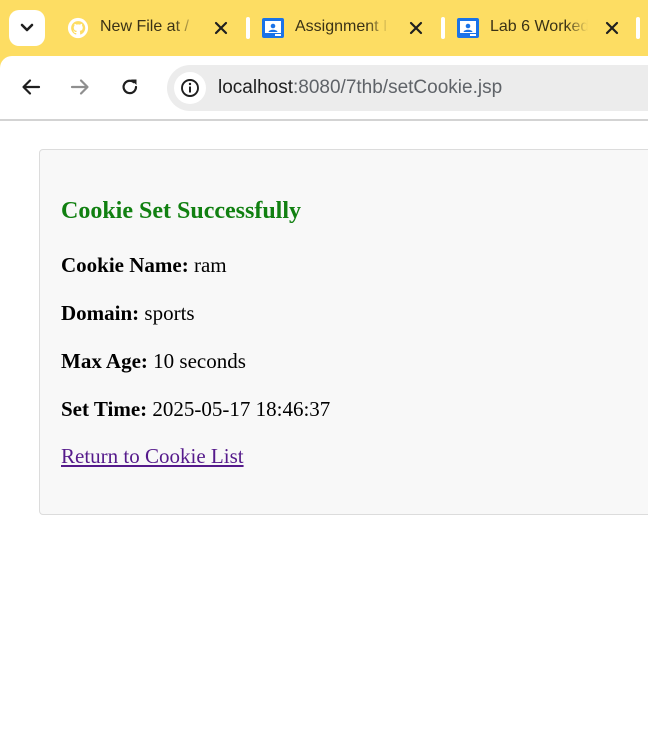  I want to click on reload-icon, so click(130, 87).